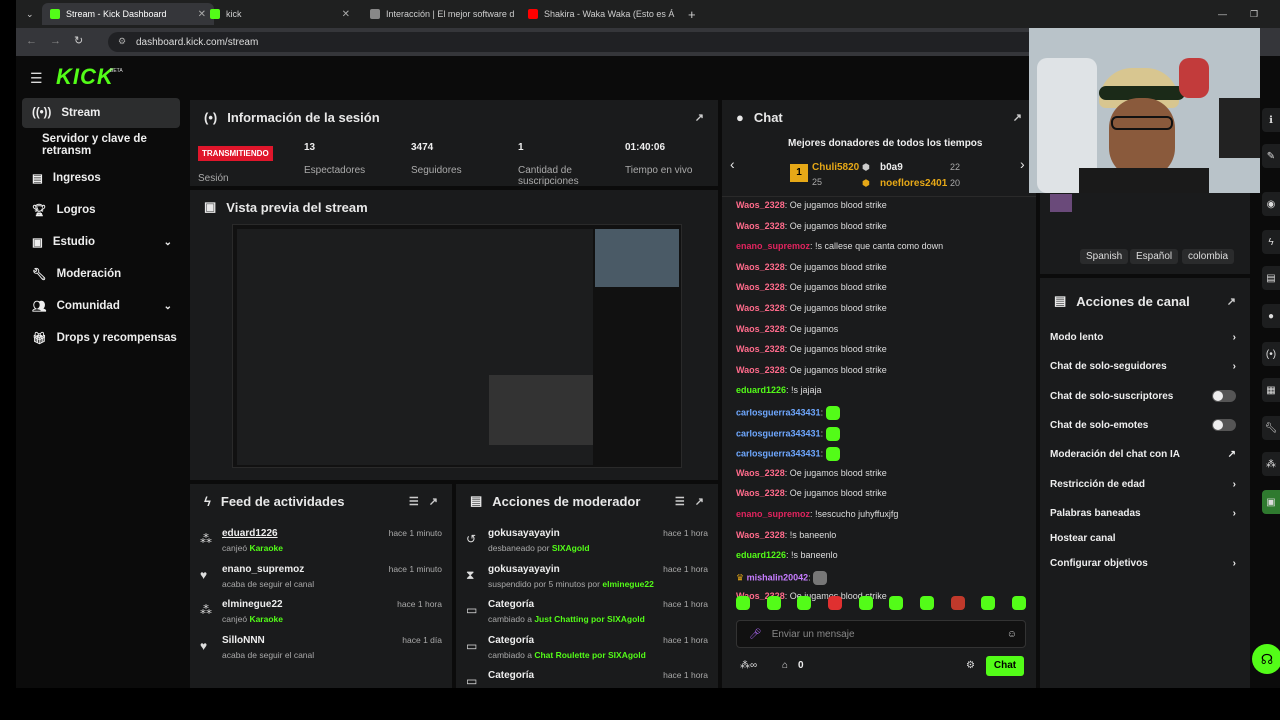  What do you see at coordinates (263, 569) in the screenshot?
I see `activity-user: enano_supremoz` at bounding box center [263, 569].